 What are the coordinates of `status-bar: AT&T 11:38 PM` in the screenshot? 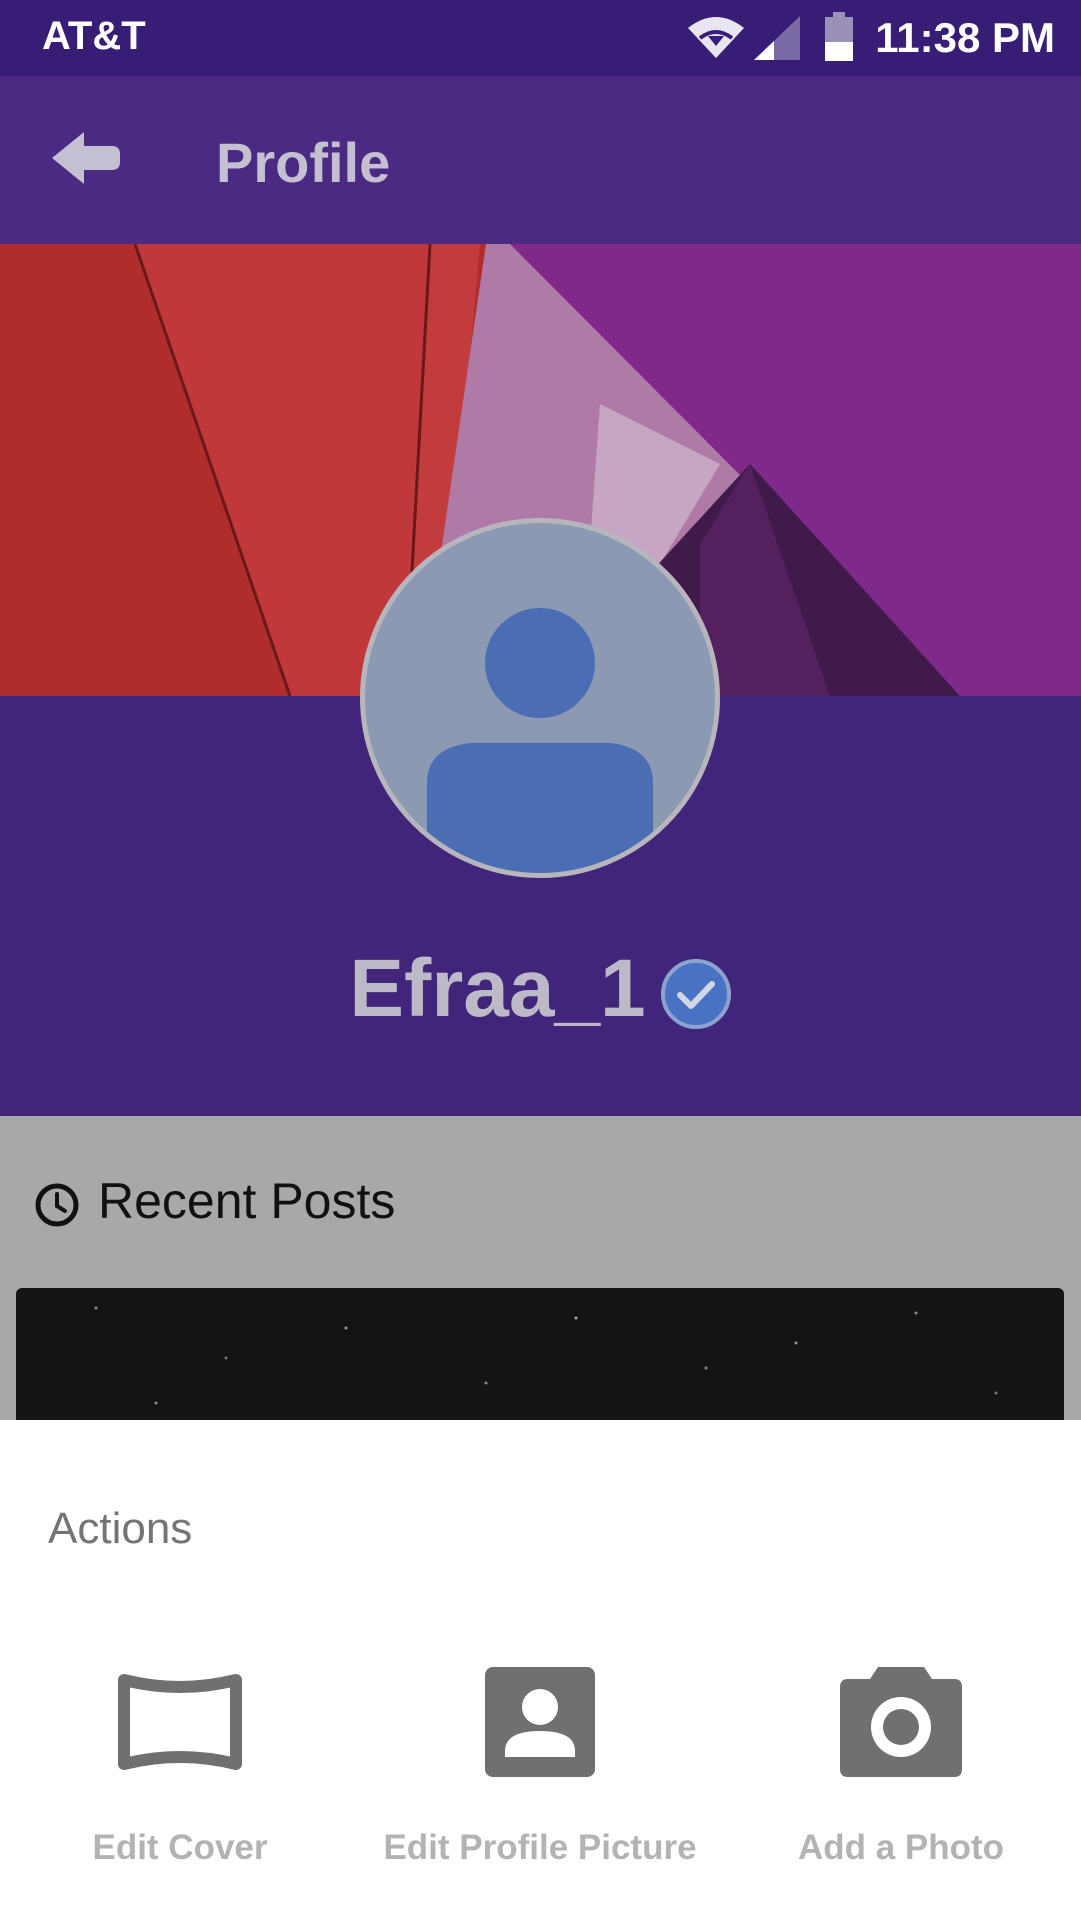 It's located at (540, 38).